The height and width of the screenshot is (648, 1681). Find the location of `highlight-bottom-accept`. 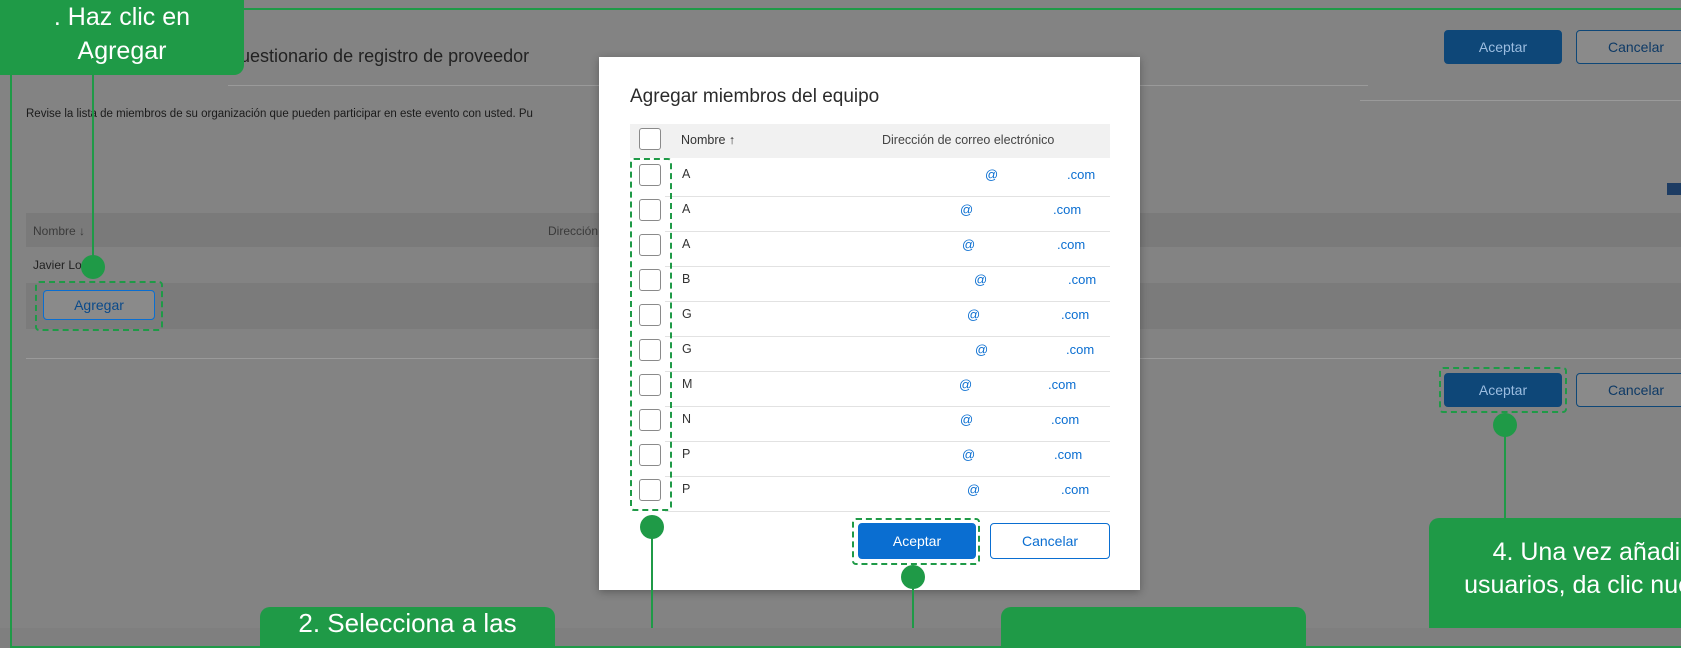

highlight-bottom-accept is located at coordinates (1503, 390).